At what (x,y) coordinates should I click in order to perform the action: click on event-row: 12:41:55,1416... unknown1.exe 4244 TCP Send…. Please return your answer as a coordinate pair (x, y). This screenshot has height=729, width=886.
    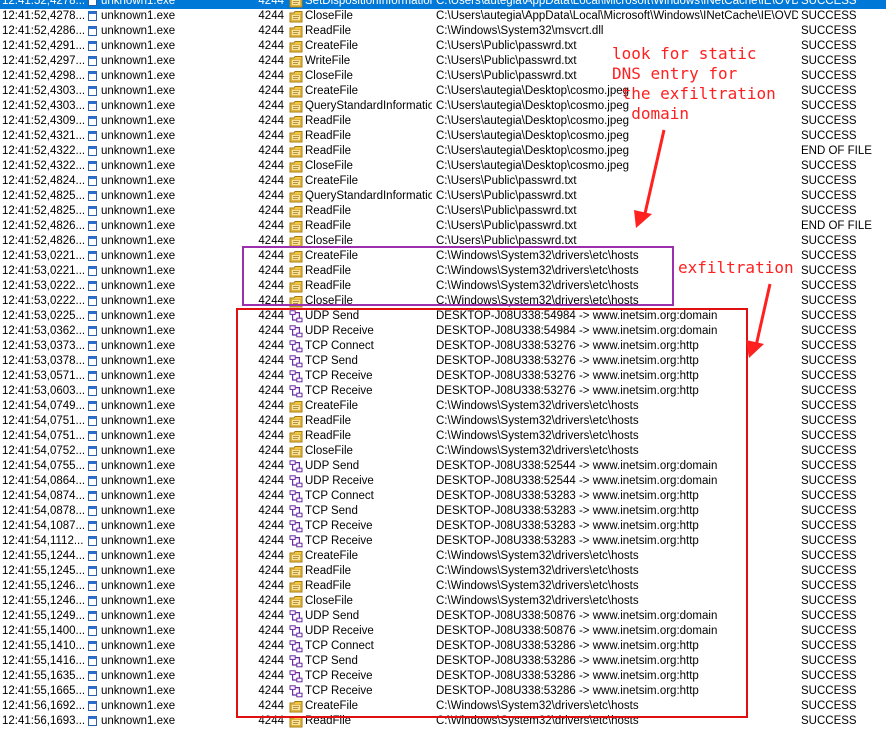
    Looking at the image, I should click on (443, 661).